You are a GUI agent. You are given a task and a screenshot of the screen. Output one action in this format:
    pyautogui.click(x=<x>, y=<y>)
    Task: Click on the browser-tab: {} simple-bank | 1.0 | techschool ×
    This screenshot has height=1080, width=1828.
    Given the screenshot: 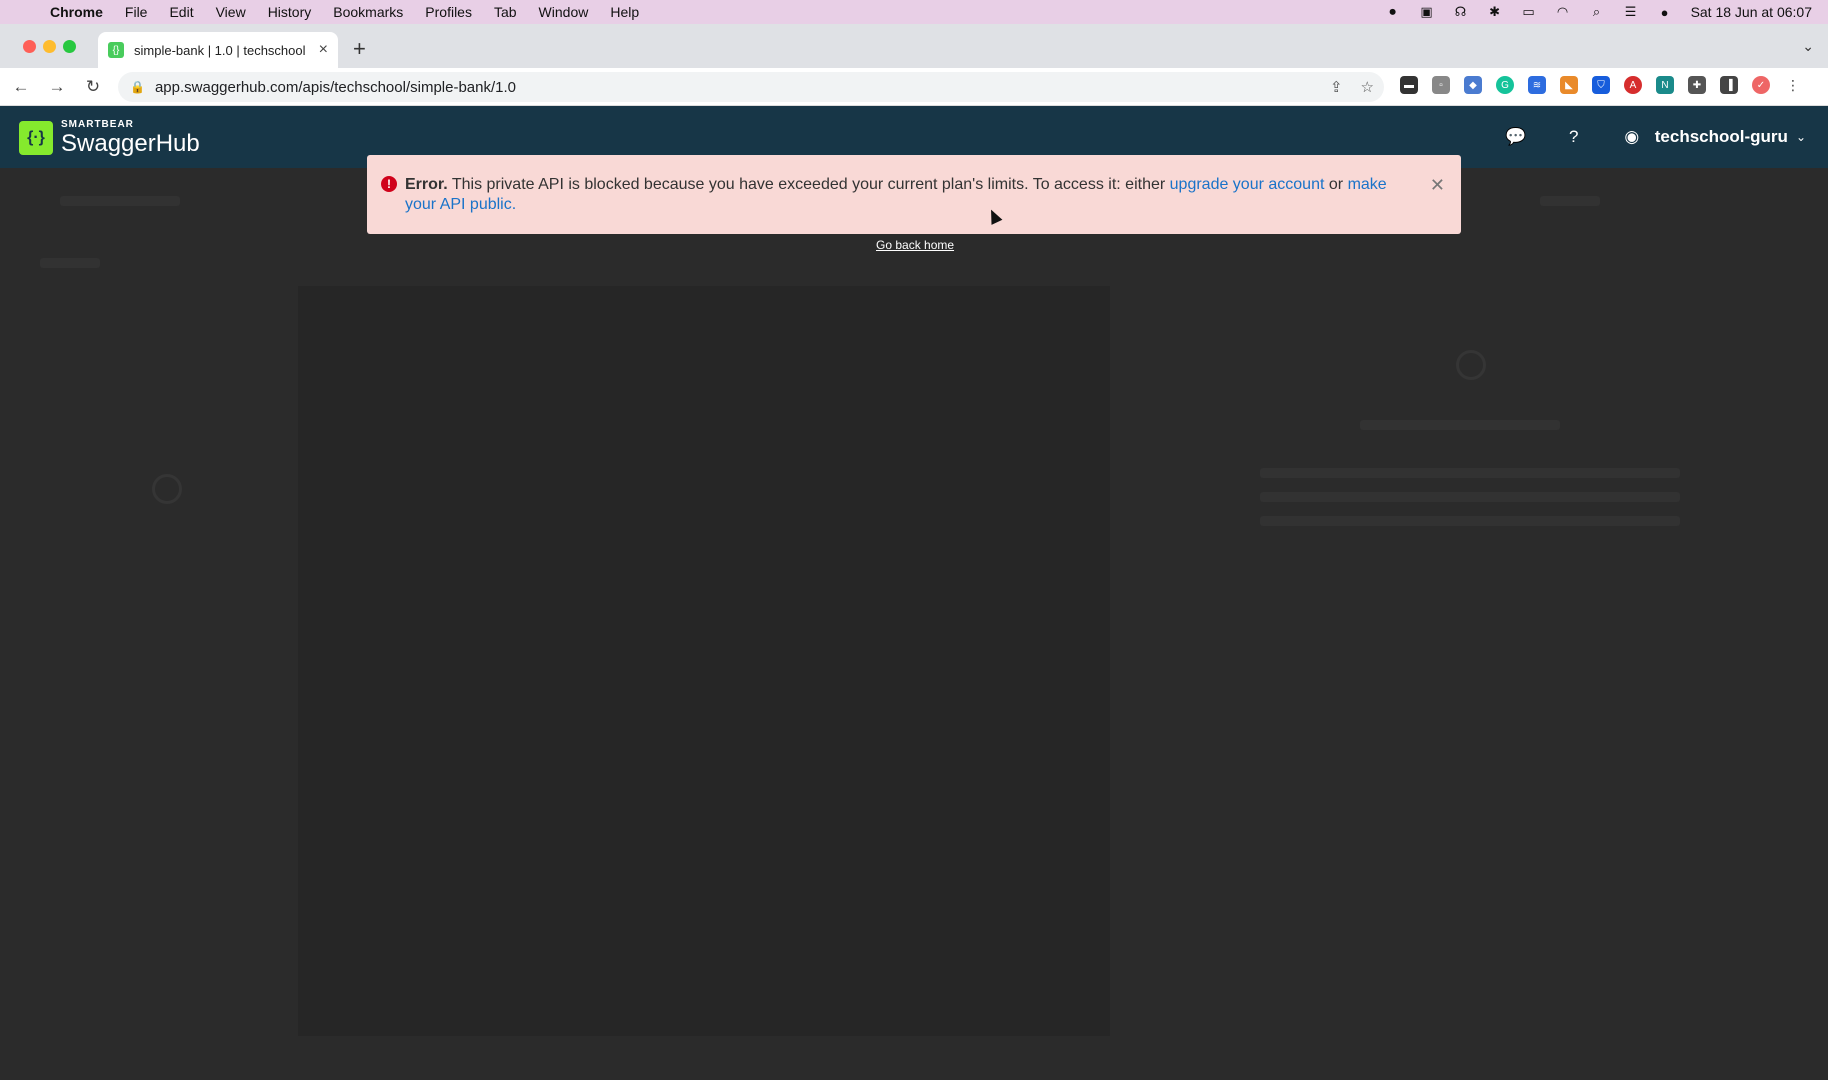 What is the action you would take?
    pyautogui.click(x=218, y=50)
    